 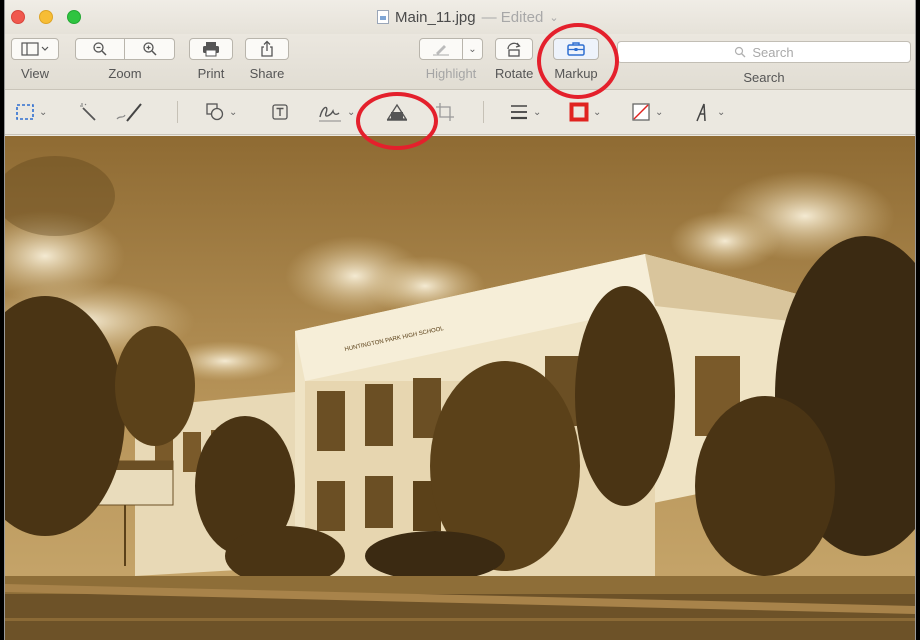 I want to click on window-title-text: Main_11.jpg, so click(x=435, y=17).